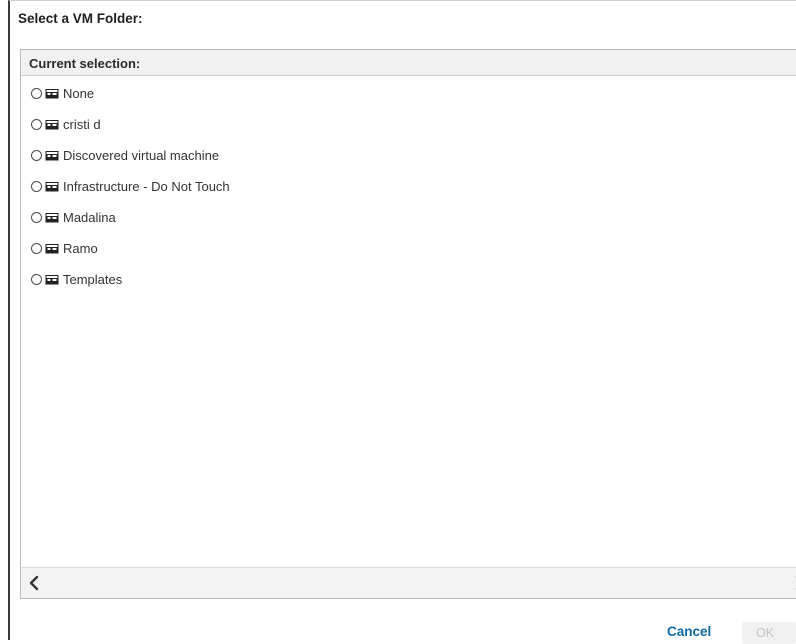 This screenshot has width=796, height=644. What do you see at coordinates (146, 186) in the screenshot?
I see `folder-label: Infrastructure - Do Not Touch` at bounding box center [146, 186].